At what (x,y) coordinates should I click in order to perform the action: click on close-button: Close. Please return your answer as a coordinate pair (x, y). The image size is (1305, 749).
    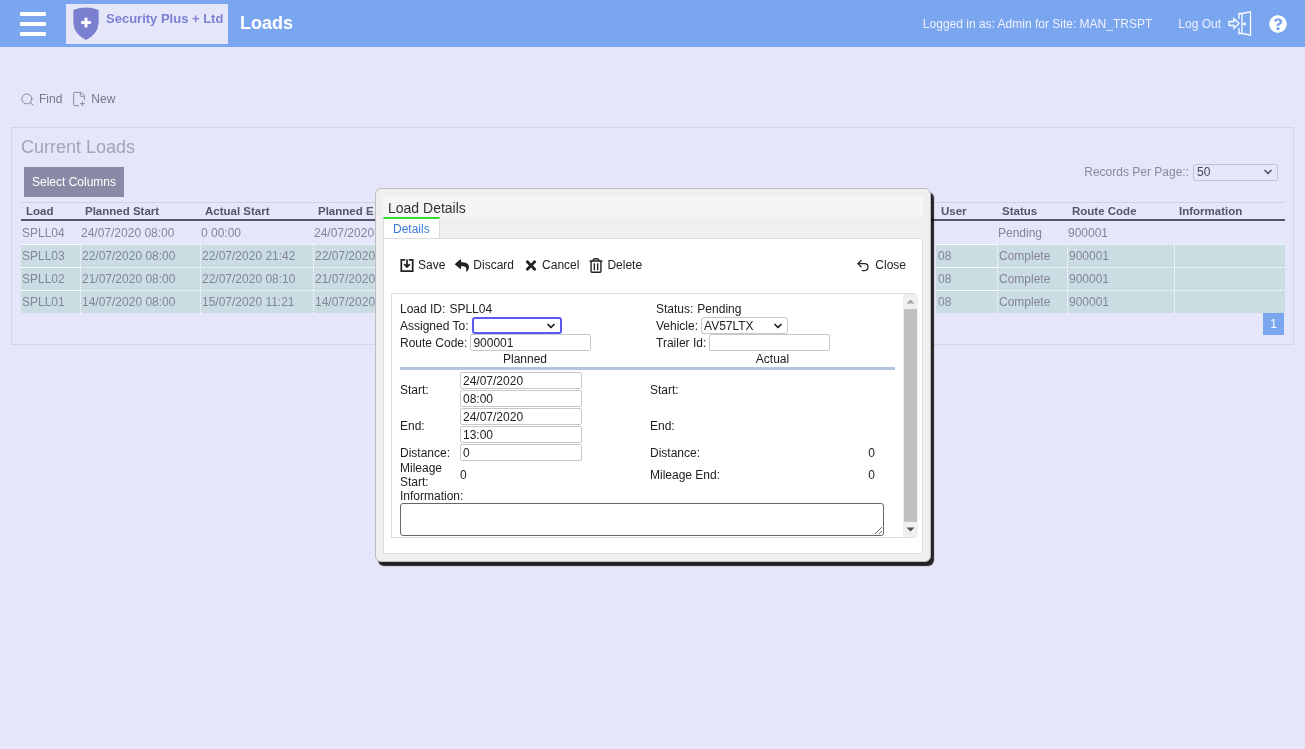
    Looking at the image, I should click on (880, 265).